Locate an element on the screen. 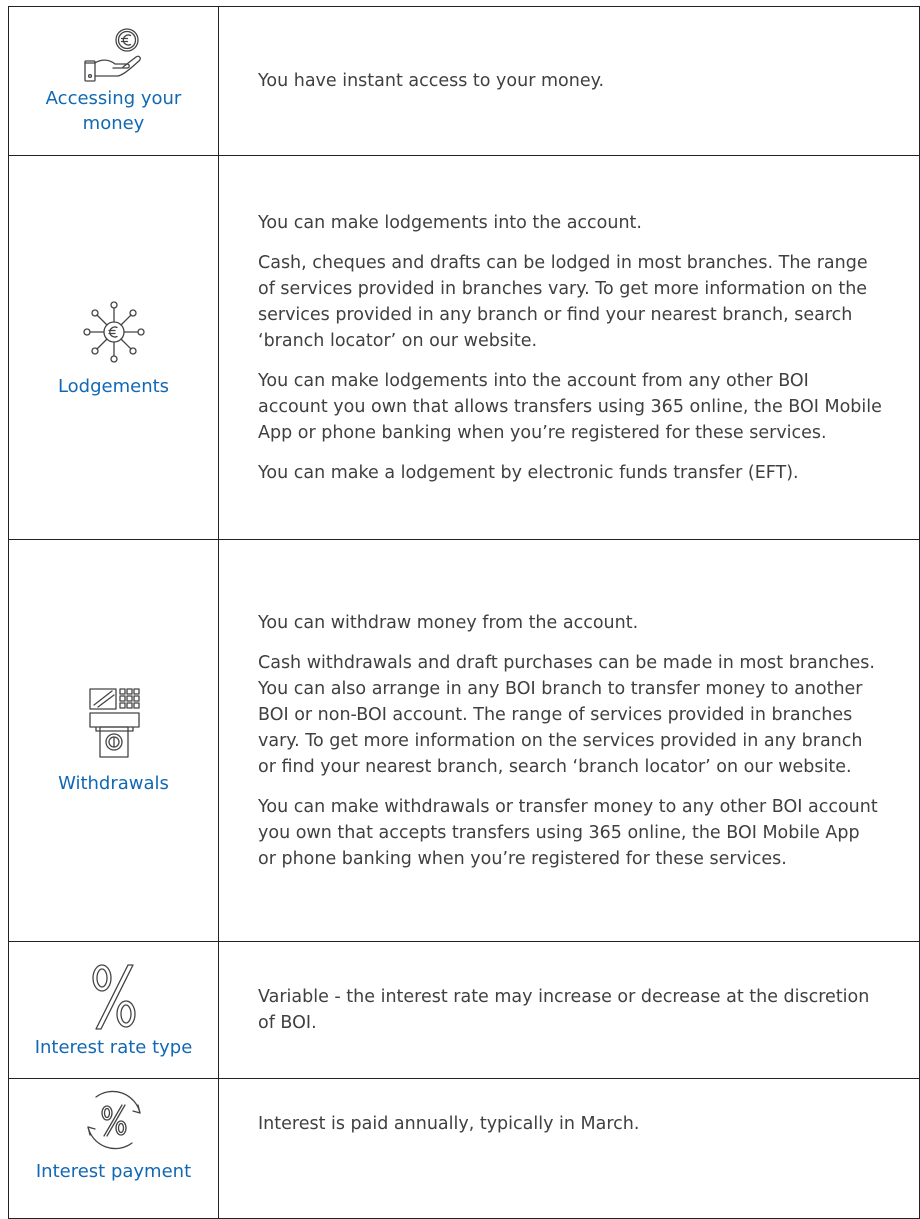 The width and height of the screenshot is (920, 1219). feature-cell: Accessing your money is located at coordinates (114, 81).